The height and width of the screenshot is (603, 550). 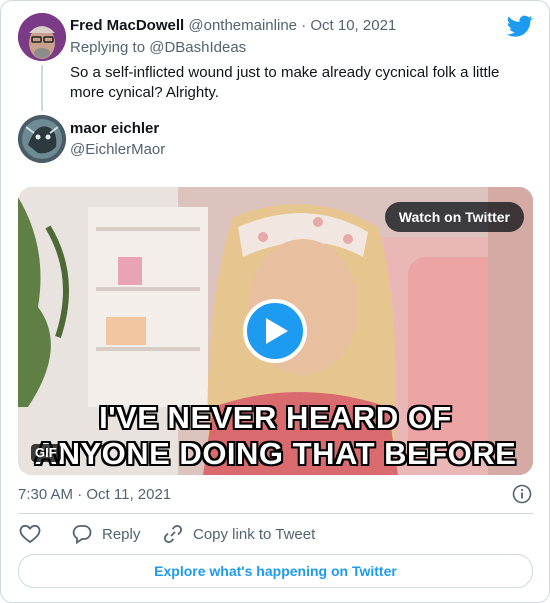 I want to click on gif-caption-line2: ANYONE DOING THAT BEFORE, so click(x=275, y=453).